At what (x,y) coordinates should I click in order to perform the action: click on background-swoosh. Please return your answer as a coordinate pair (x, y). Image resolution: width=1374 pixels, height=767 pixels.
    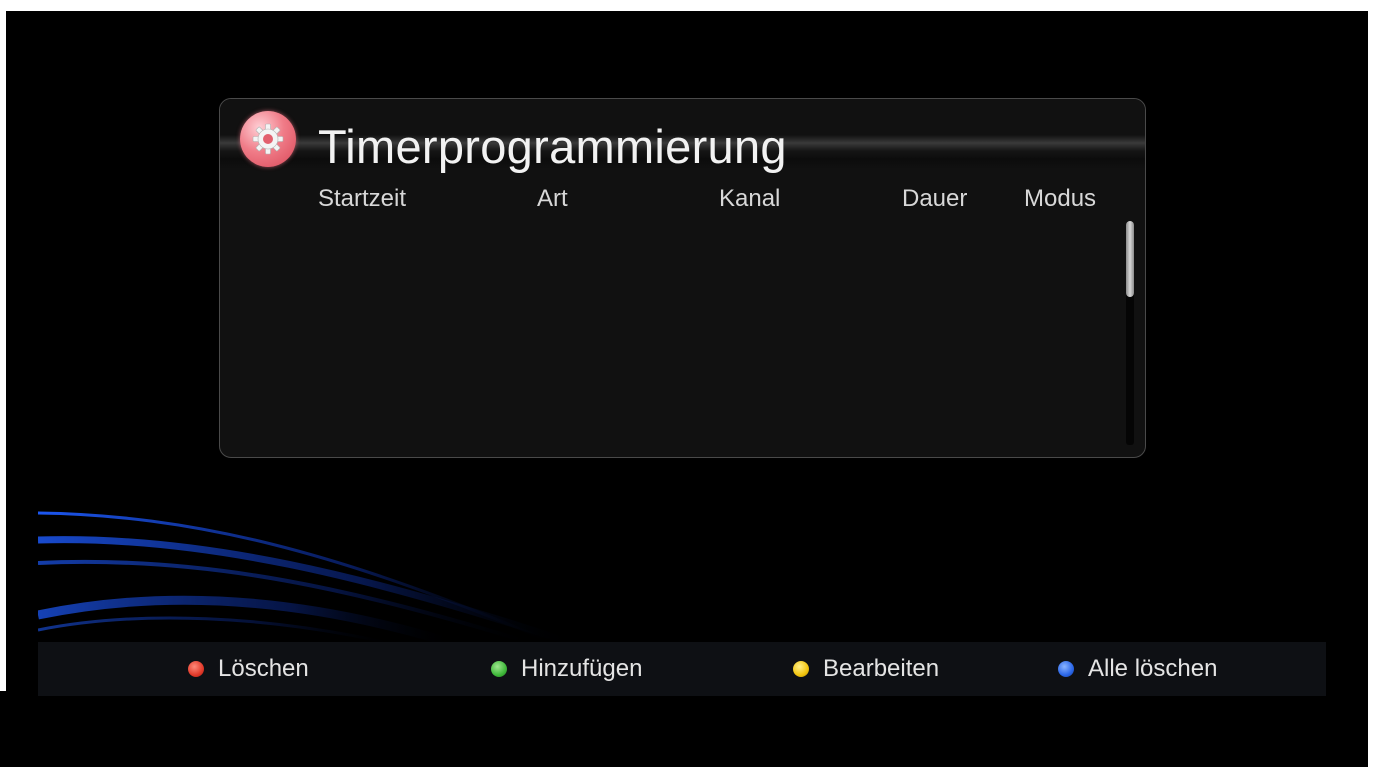
    Looking at the image, I should click on (309, 578).